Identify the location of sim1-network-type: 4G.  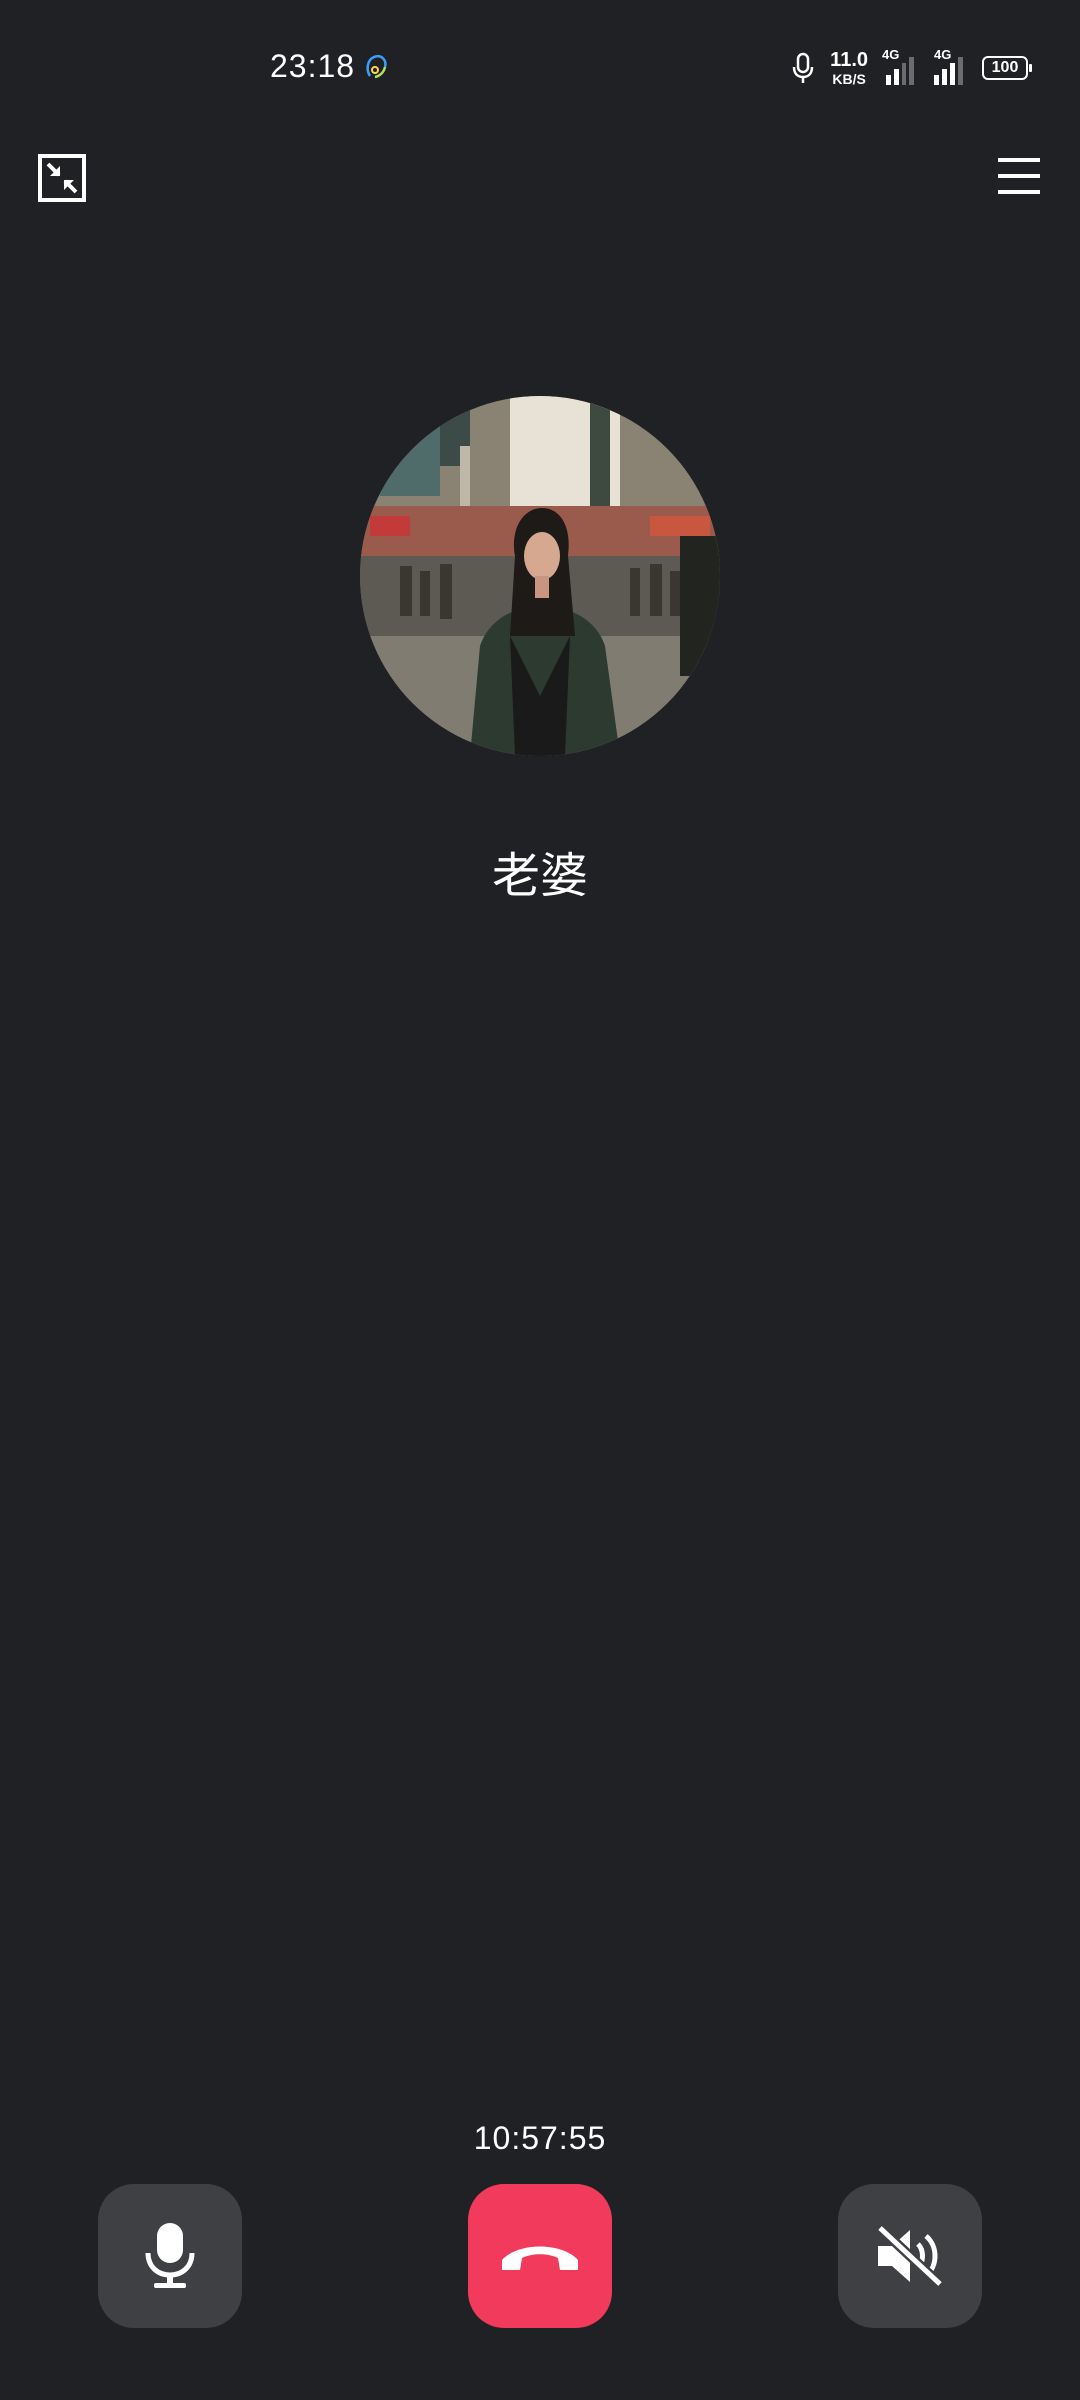
(891, 54).